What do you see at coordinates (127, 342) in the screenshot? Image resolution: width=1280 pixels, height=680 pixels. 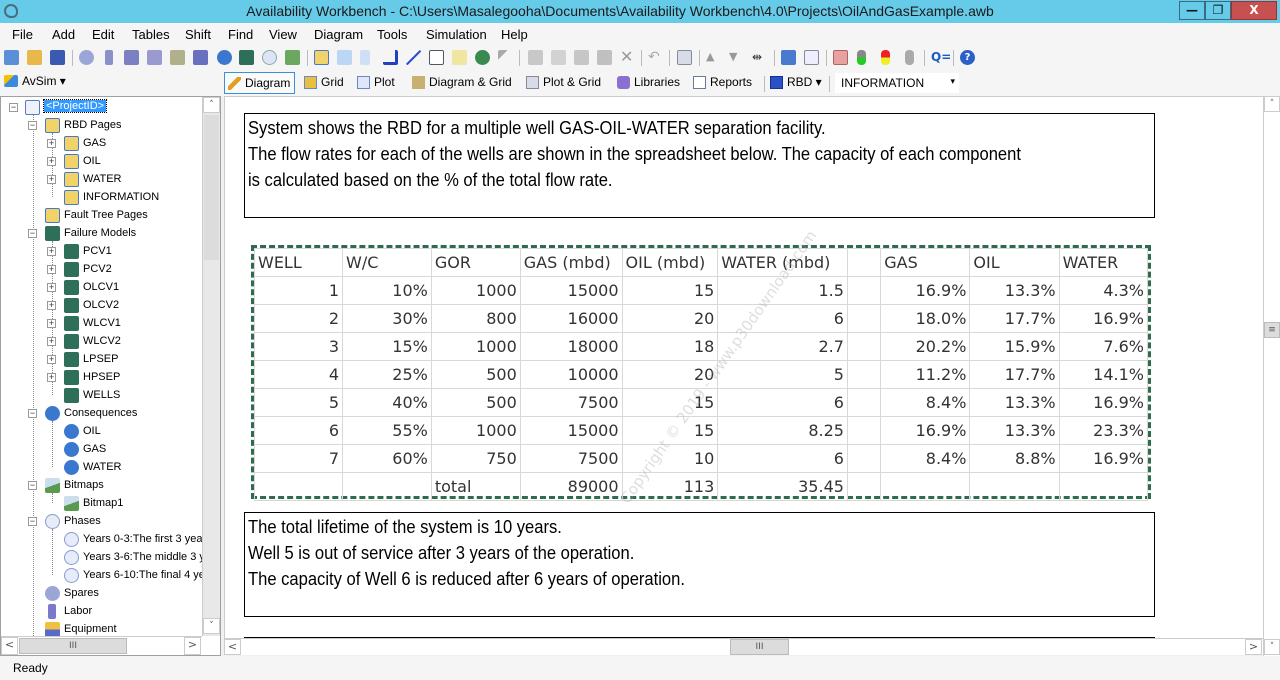 I see `tree-item-failure-model: + WLCV2` at bounding box center [127, 342].